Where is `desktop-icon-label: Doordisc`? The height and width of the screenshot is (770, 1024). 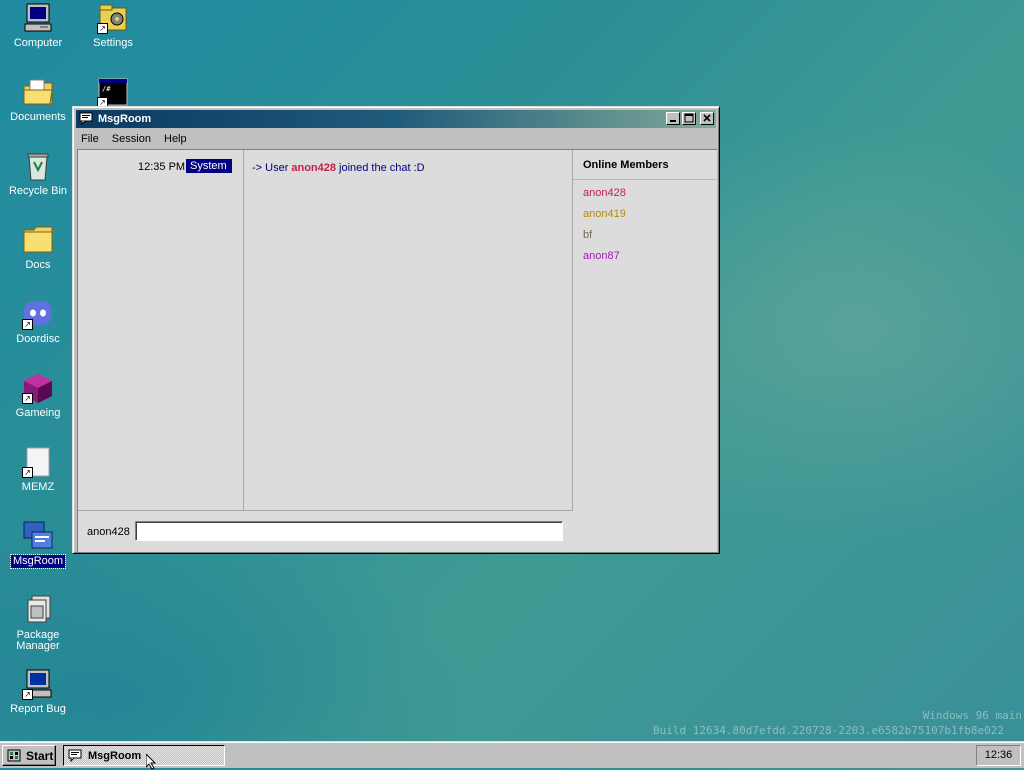 desktop-icon-label: Doordisc is located at coordinates (38, 339).